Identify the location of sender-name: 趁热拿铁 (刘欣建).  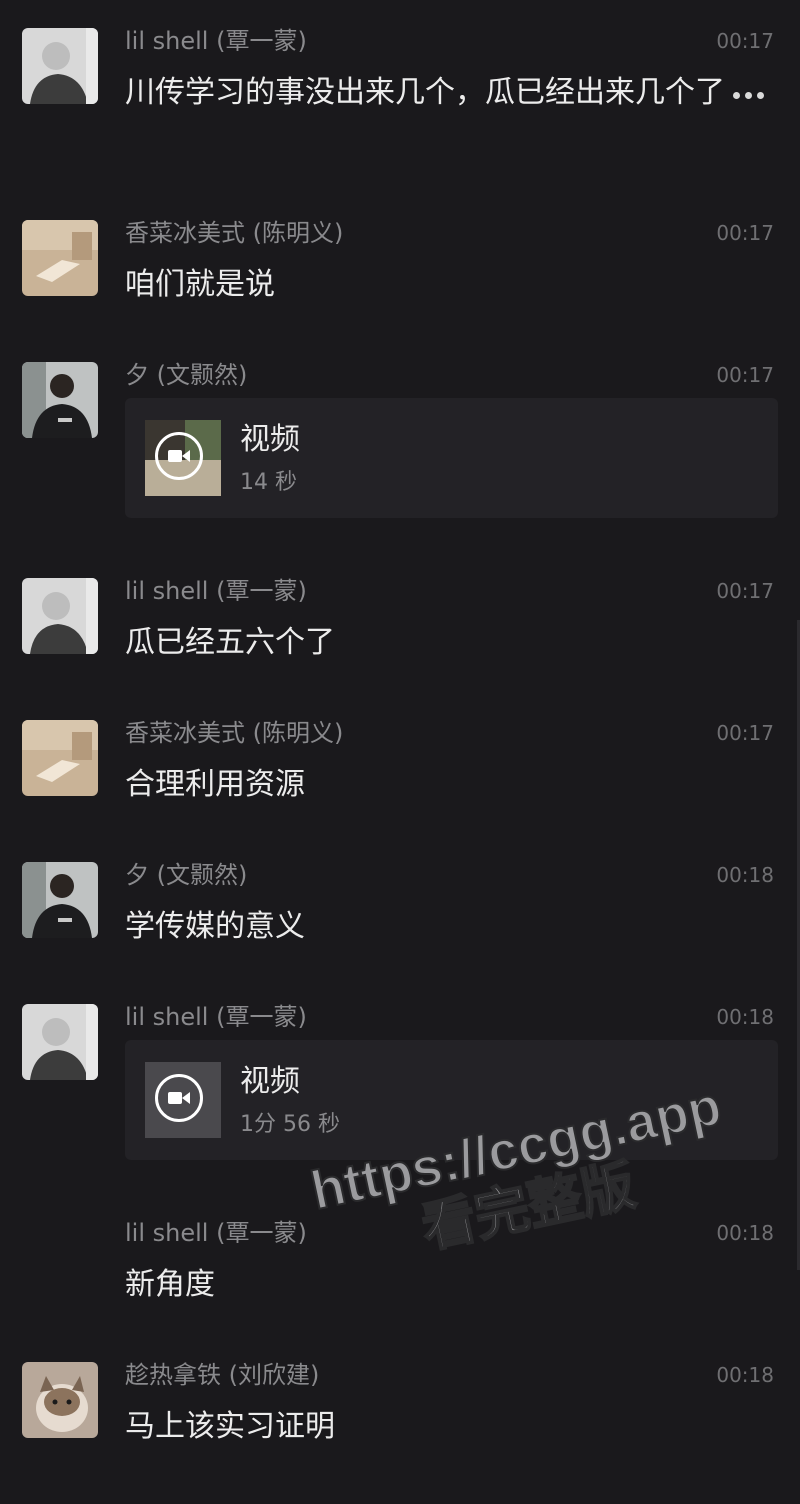
(222, 1375).